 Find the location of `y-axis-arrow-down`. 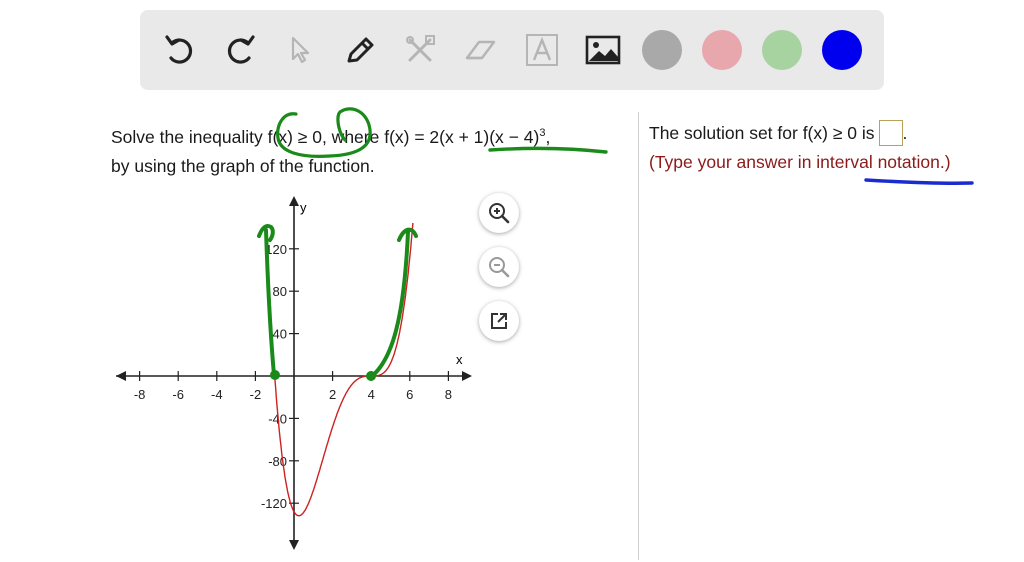

y-axis-arrow-down is located at coordinates (294, 545).